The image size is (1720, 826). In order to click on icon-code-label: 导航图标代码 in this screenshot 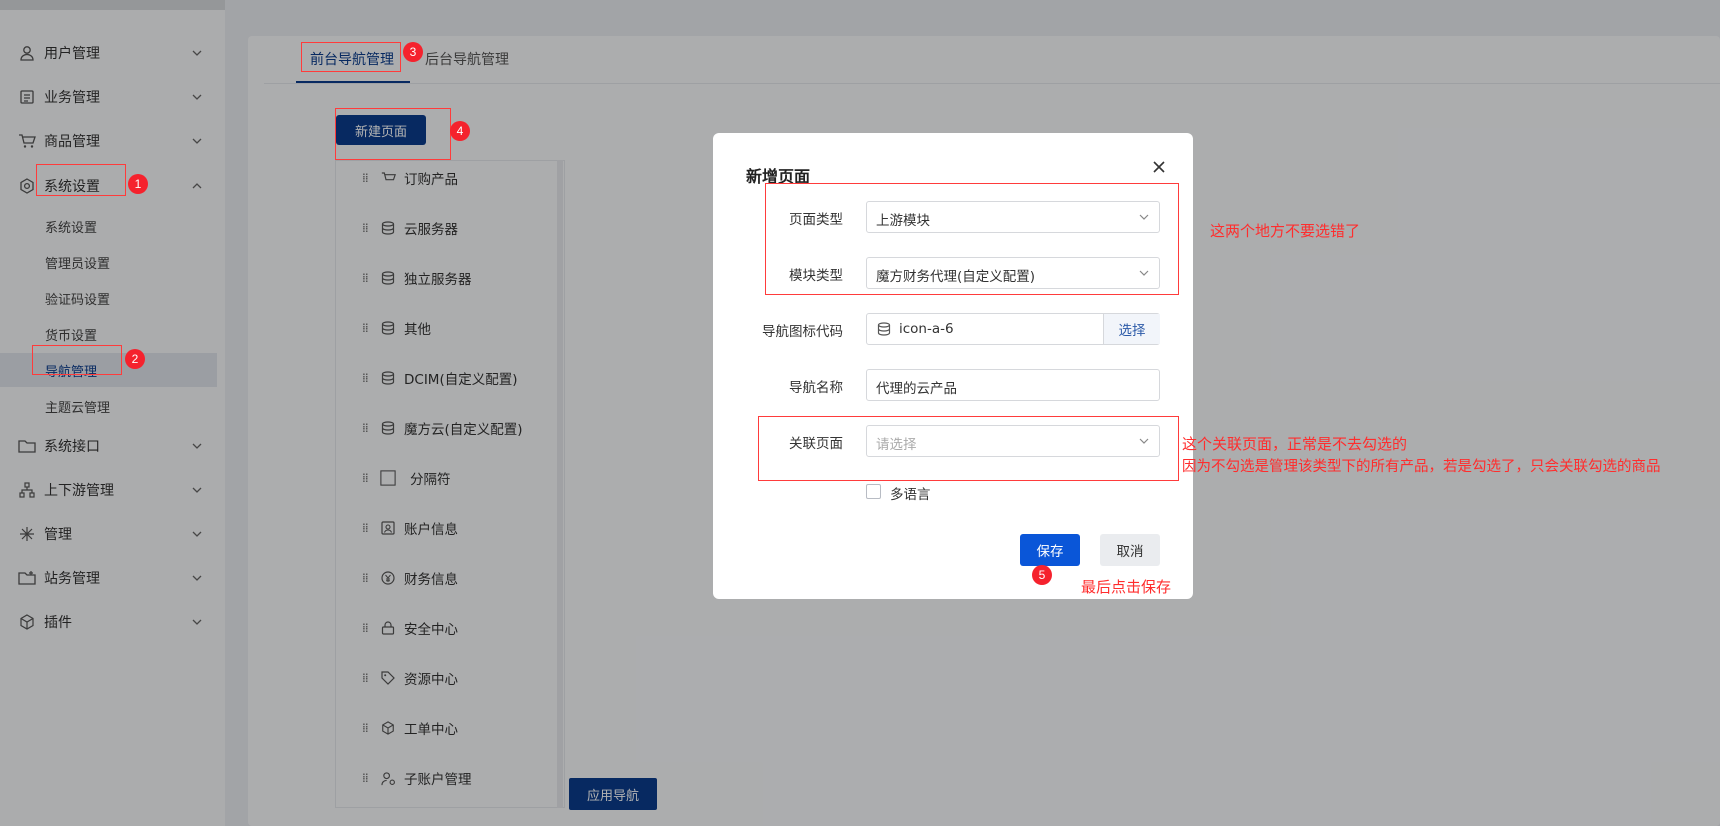, I will do `click(802, 332)`.